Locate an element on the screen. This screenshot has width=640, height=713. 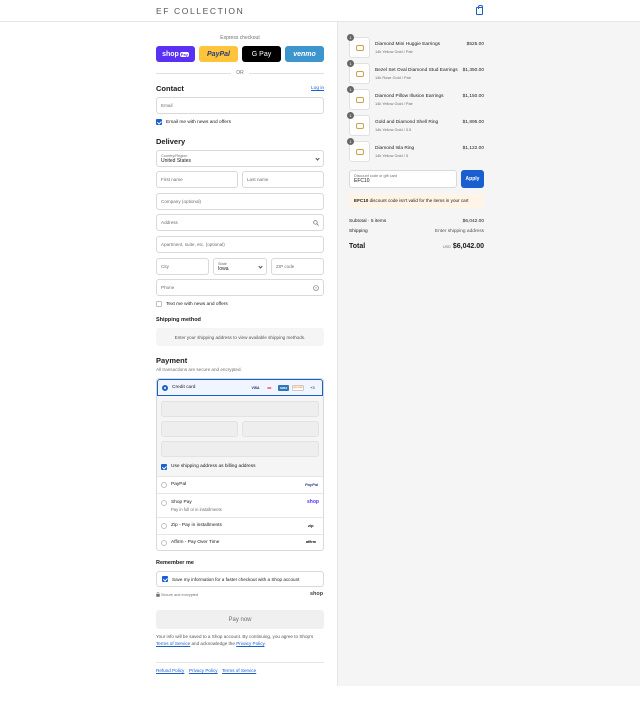
last-name-field: Last name is located at coordinates (283, 179).